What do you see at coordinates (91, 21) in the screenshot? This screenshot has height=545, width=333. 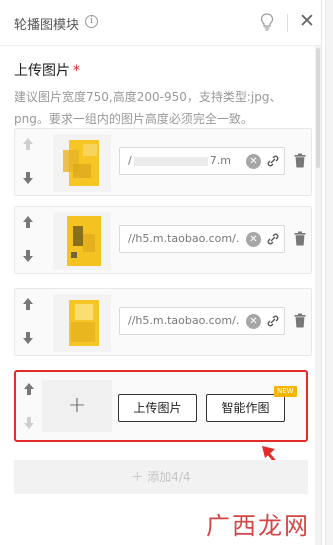 I see `info-icon: i` at bounding box center [91, 21].